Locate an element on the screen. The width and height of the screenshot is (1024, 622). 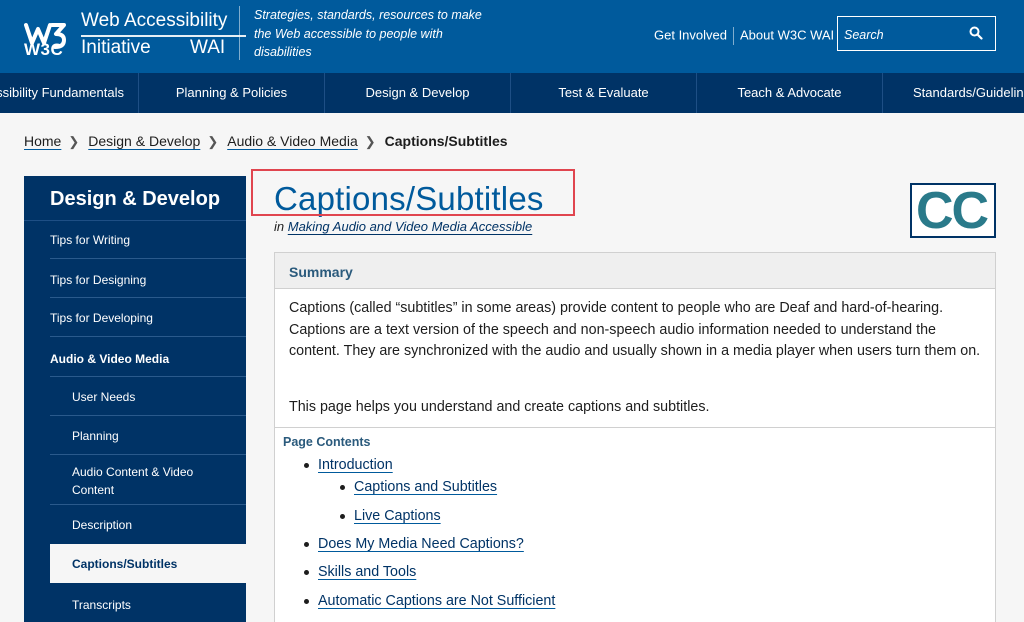
toc-item: Skills and Tools is located at coordinates (360, 572).